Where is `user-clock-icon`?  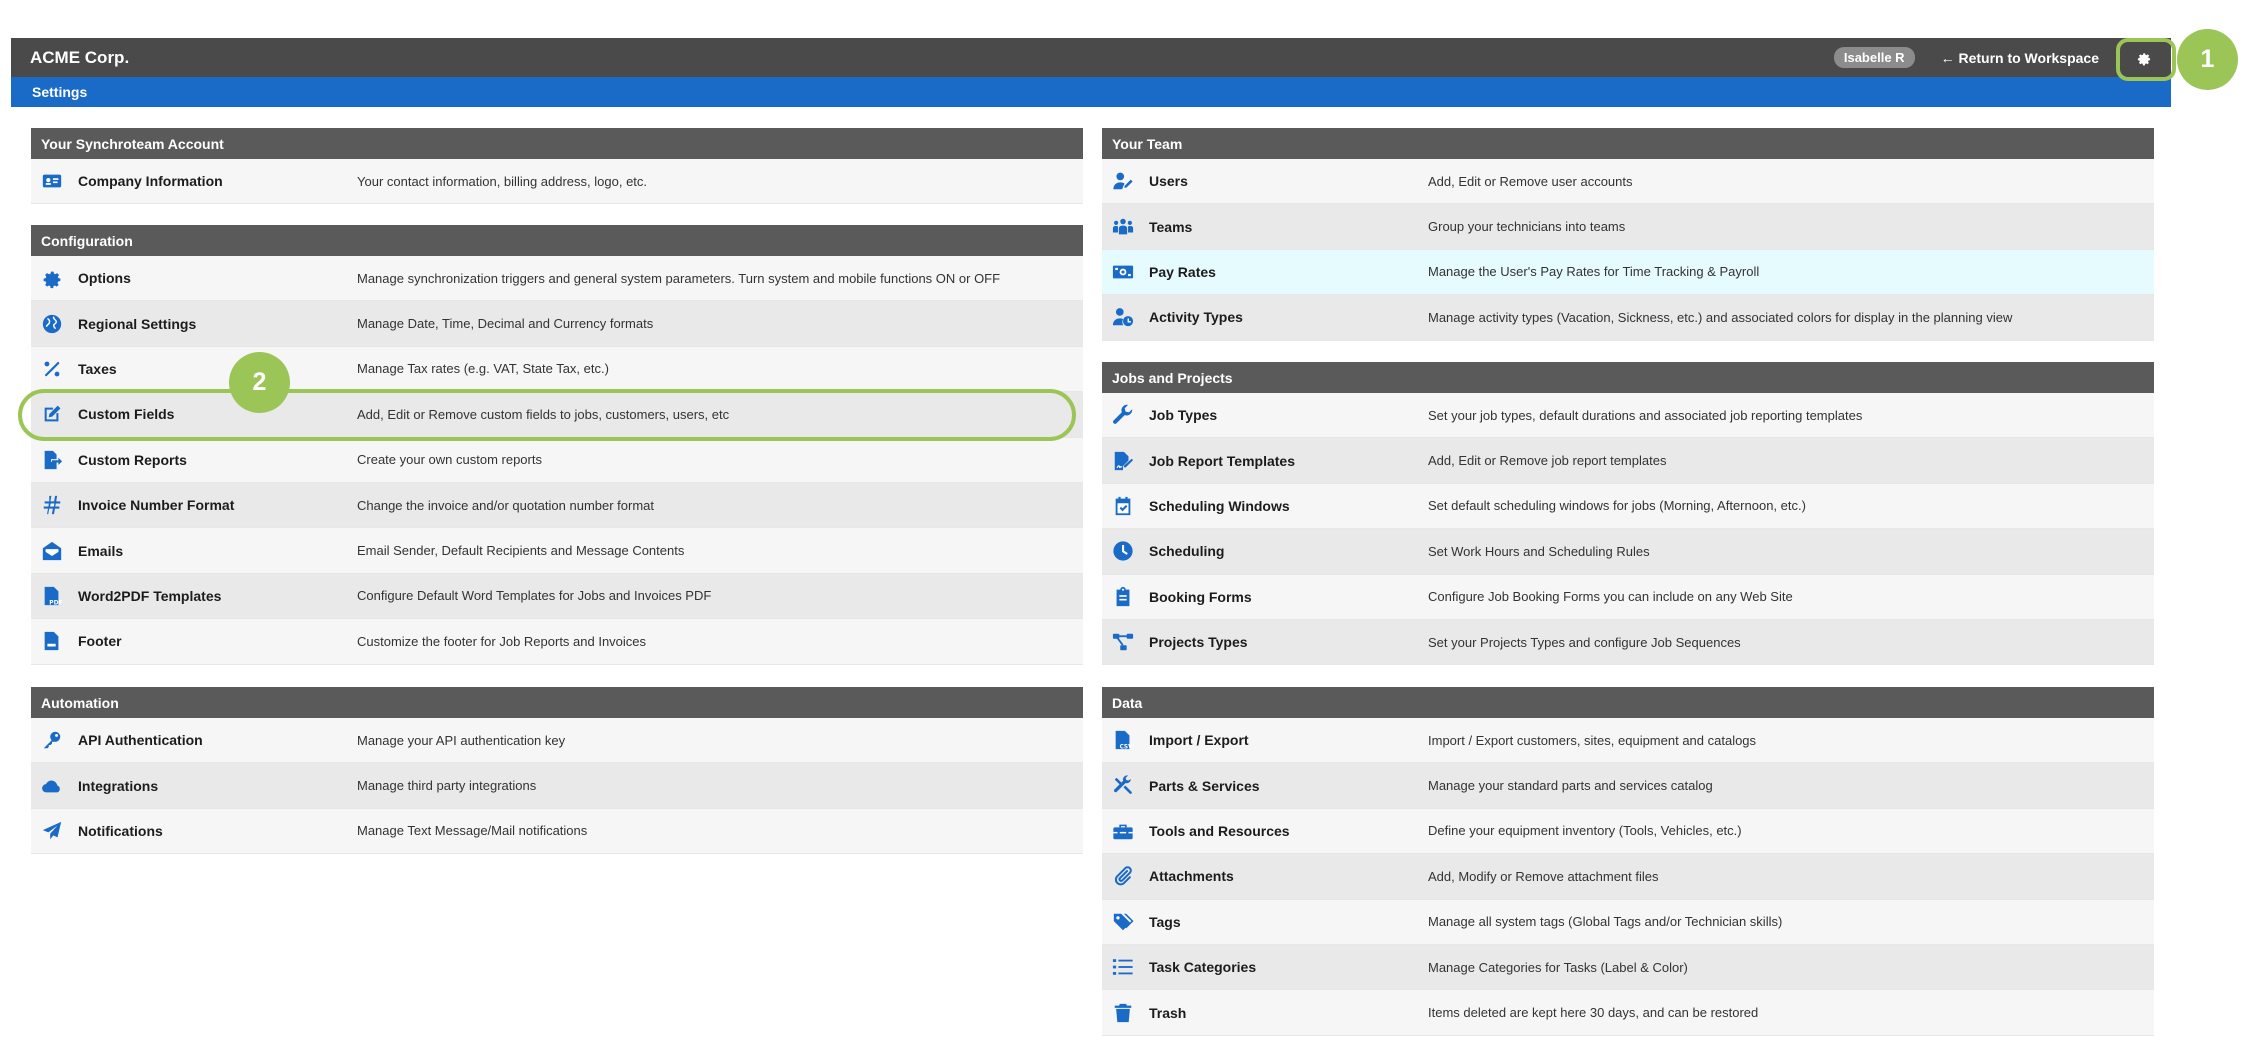 user-clock-icon is located at coordinates (1123, 317).